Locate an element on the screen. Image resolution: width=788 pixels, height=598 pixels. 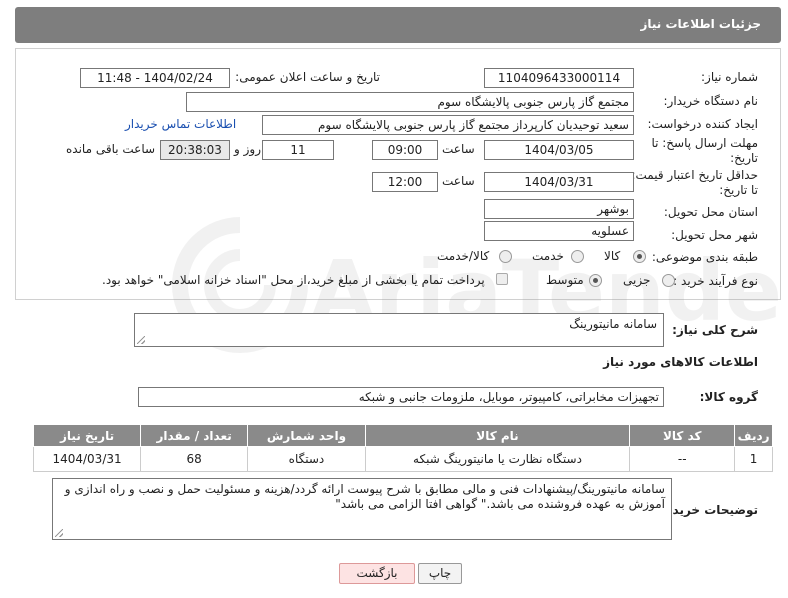
need-number-label: شماره نیاز: is located at coordinates (729, 77).